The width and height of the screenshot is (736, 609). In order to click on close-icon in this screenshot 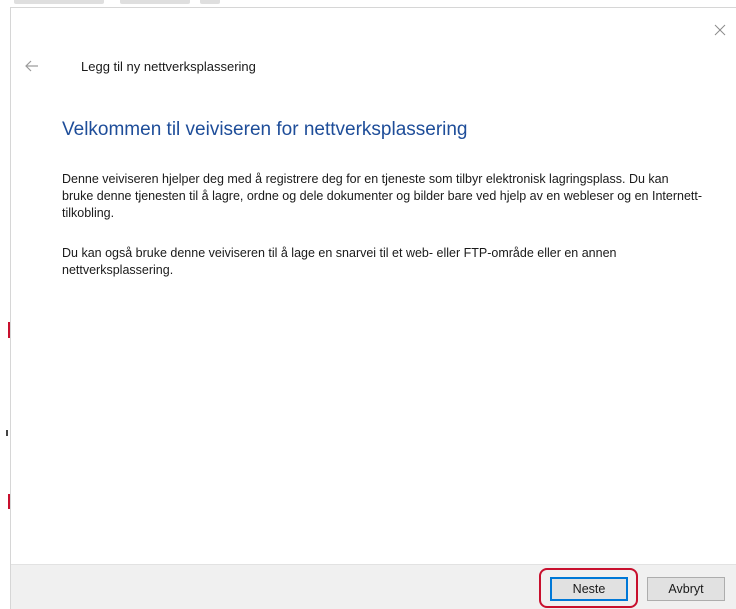, I will do `click(720, 30)`.